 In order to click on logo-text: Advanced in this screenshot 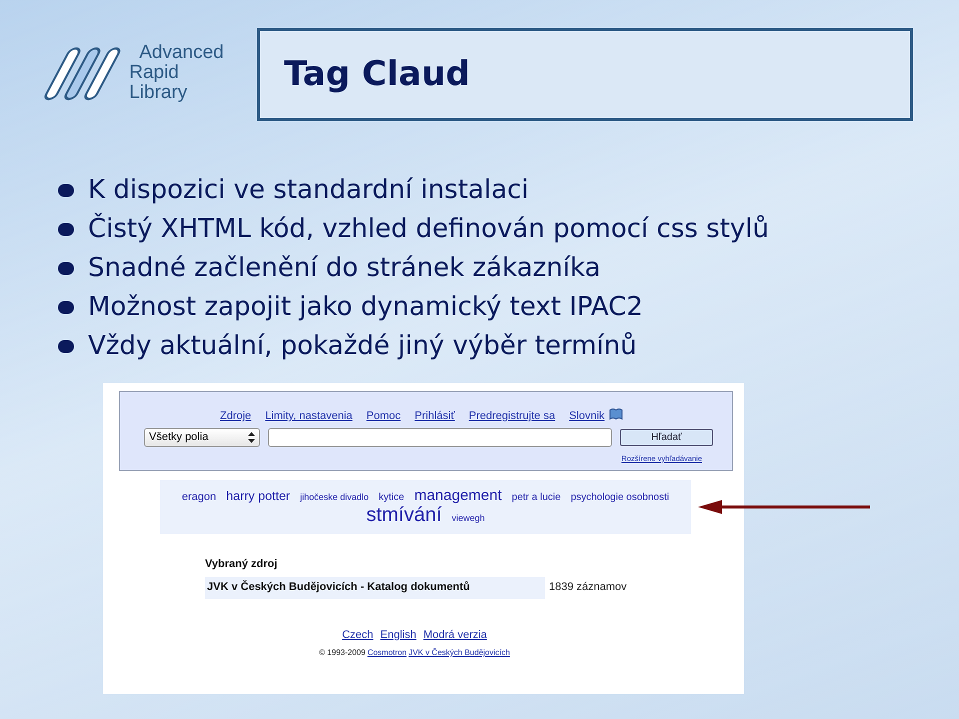, I will do `click(181, 53)`.